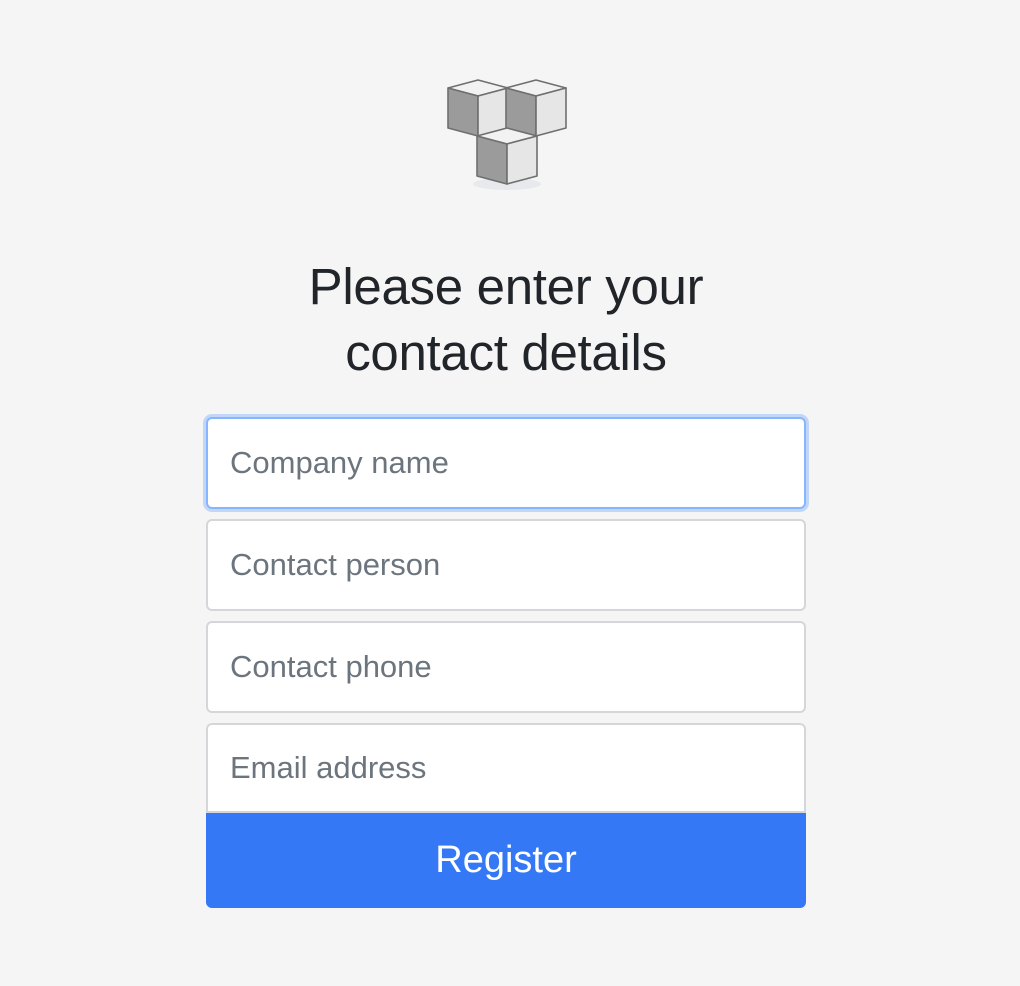 Image resolution: width=1020 pixels, height=986 pixels. I want to click on page-title-line-1: Please enter your, so click(506, 286).